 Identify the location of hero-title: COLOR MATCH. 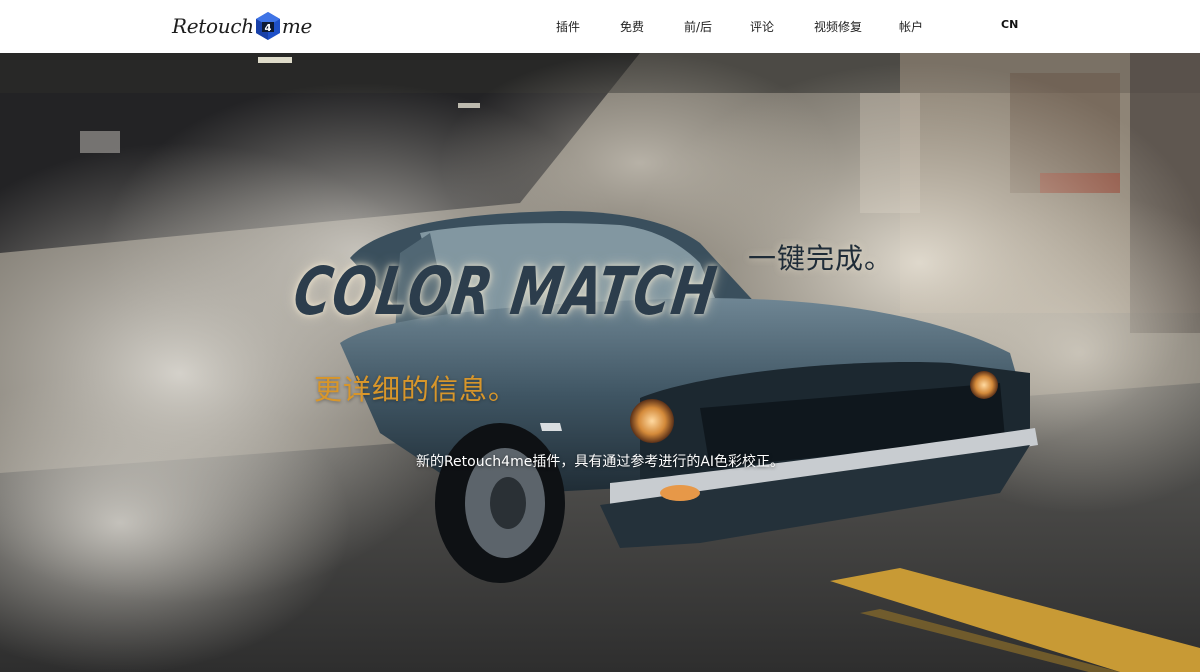
(505, 291).